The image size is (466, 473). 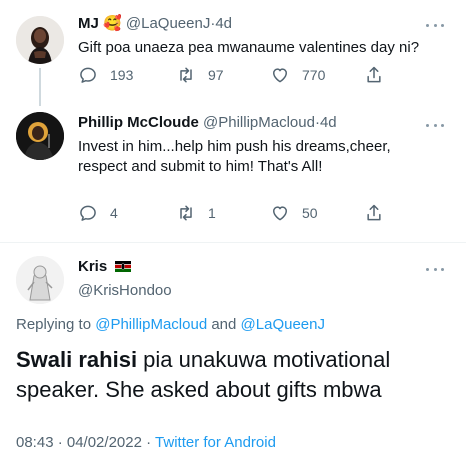 I want to click on tweet-header: Kris, so click(x=105, y=266).